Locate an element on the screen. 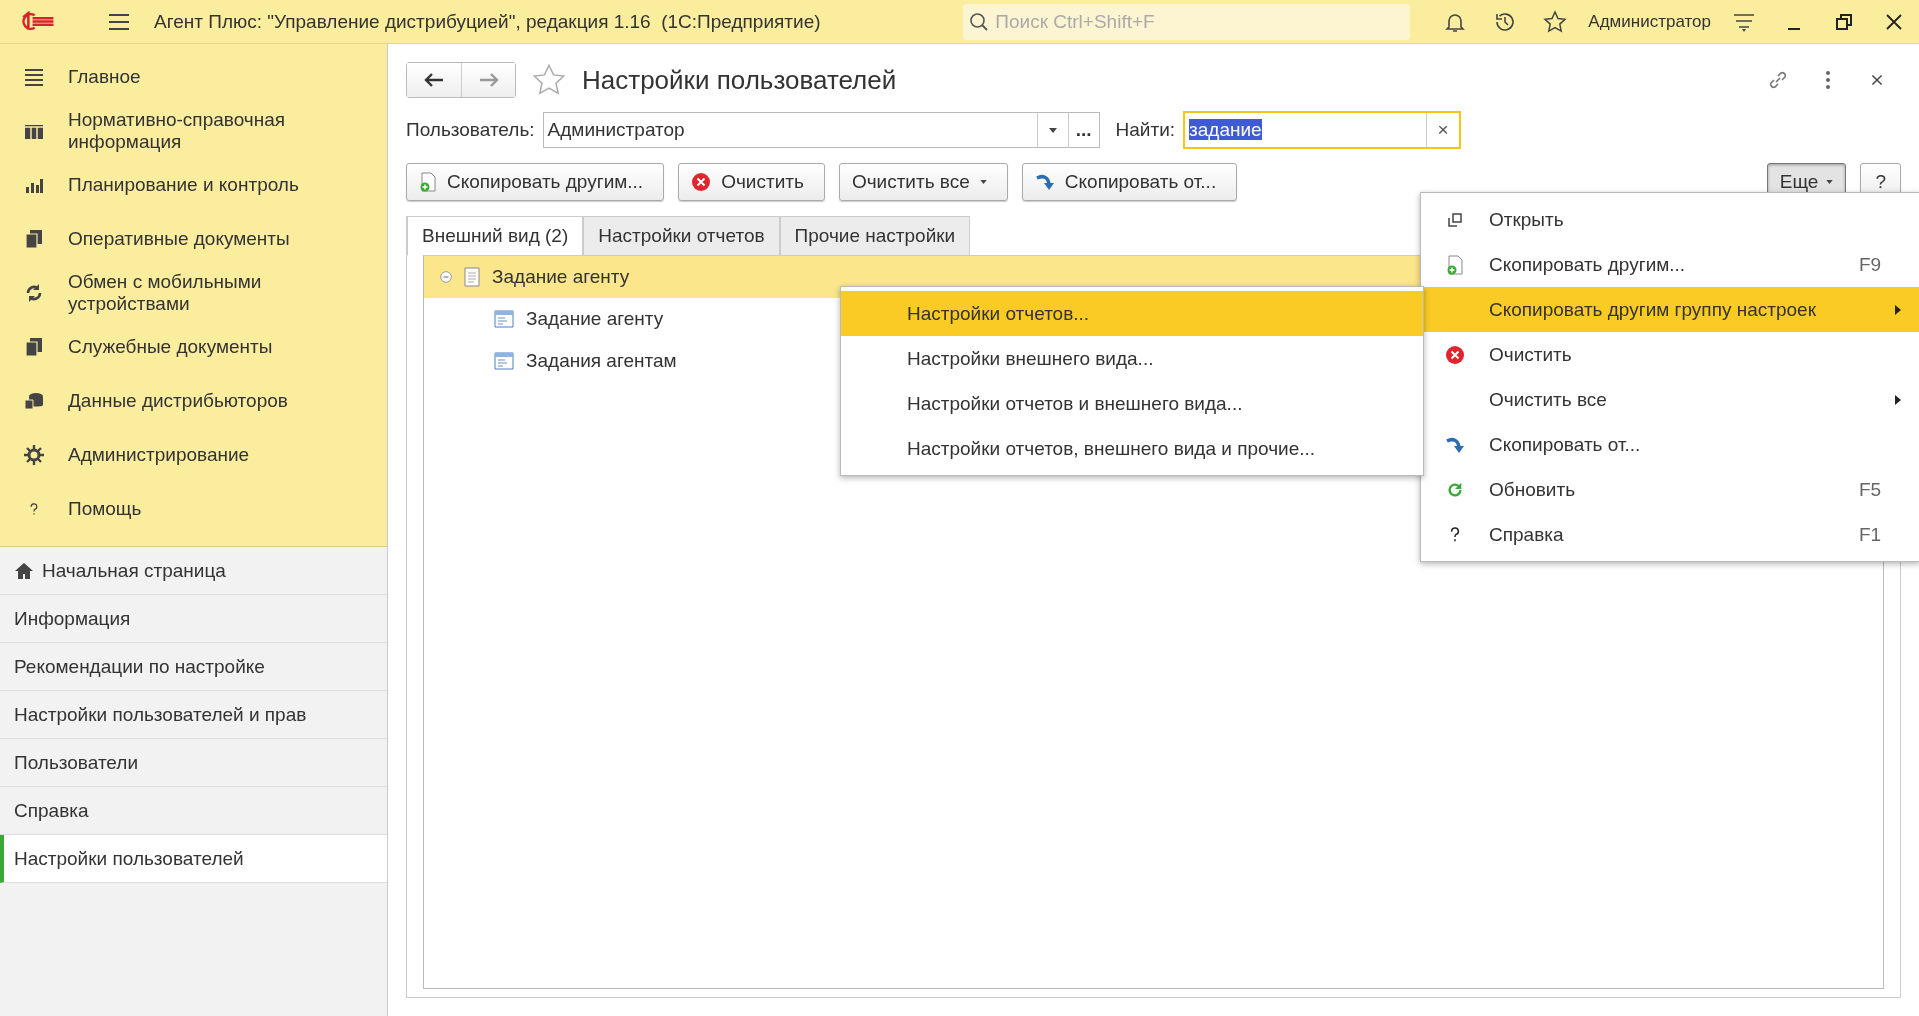 This screenshot has height=1016, width=1919. find-label: Найти: is located at coordinates (1145, 130).